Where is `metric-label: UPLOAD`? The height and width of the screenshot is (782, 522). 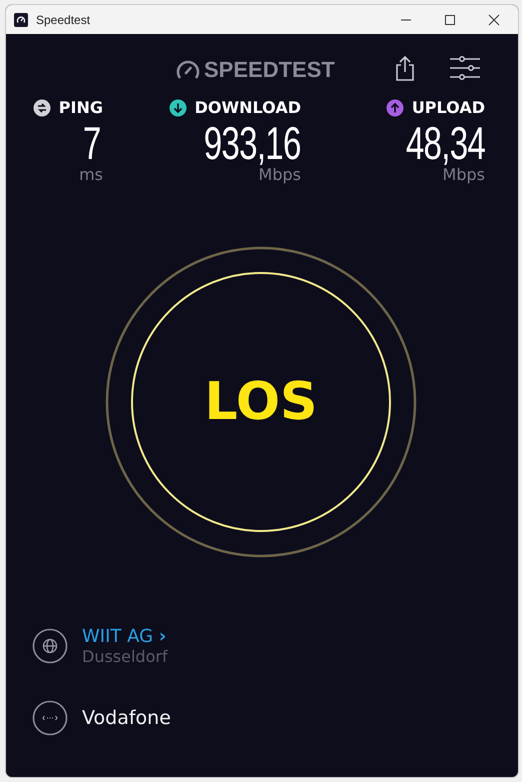
metric-label: UPLOAD is located at coordinates (448, 107).